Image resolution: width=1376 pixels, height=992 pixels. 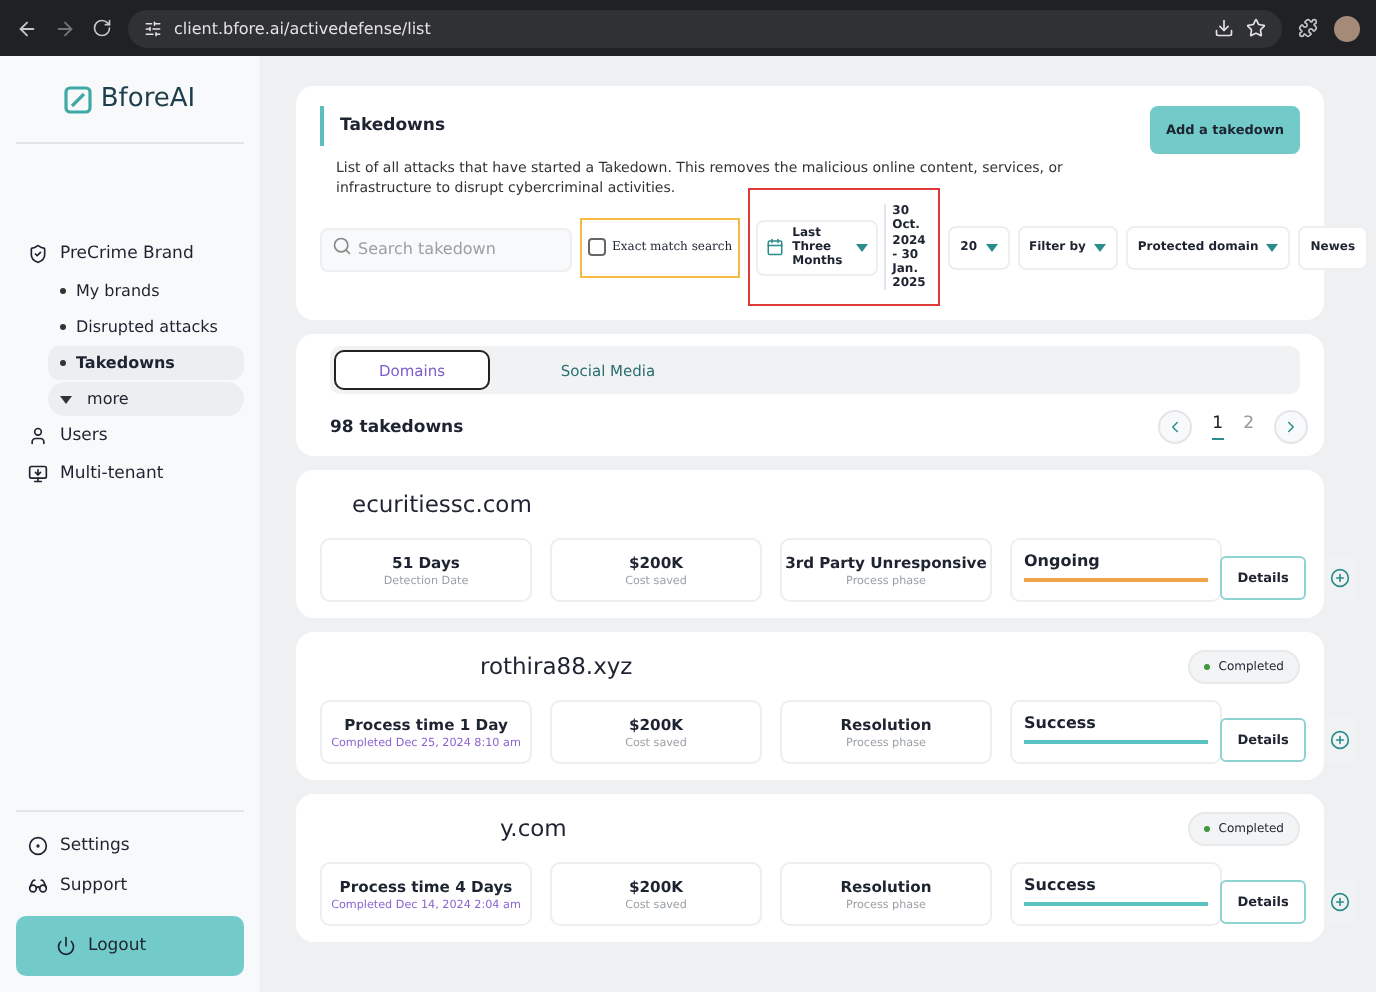 What do you see at coordinates (342, 246) in the screenshot?
I see `search-icon` at bounding box center [342, 246].